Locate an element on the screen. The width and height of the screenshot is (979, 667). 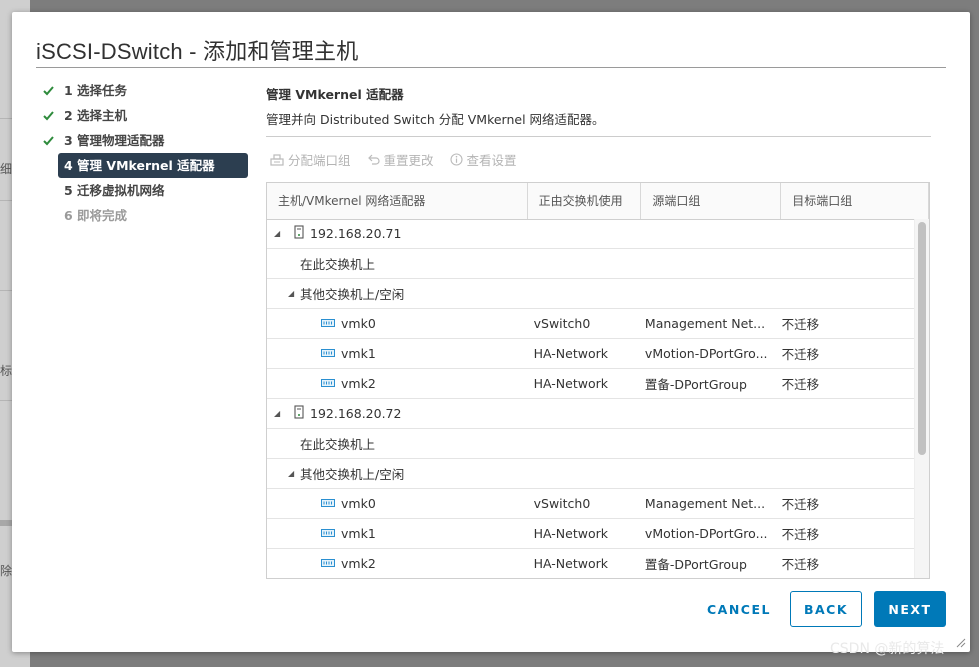
wizard-step-3: 3 管理物理适配器 is located at coordinates (144, 140).